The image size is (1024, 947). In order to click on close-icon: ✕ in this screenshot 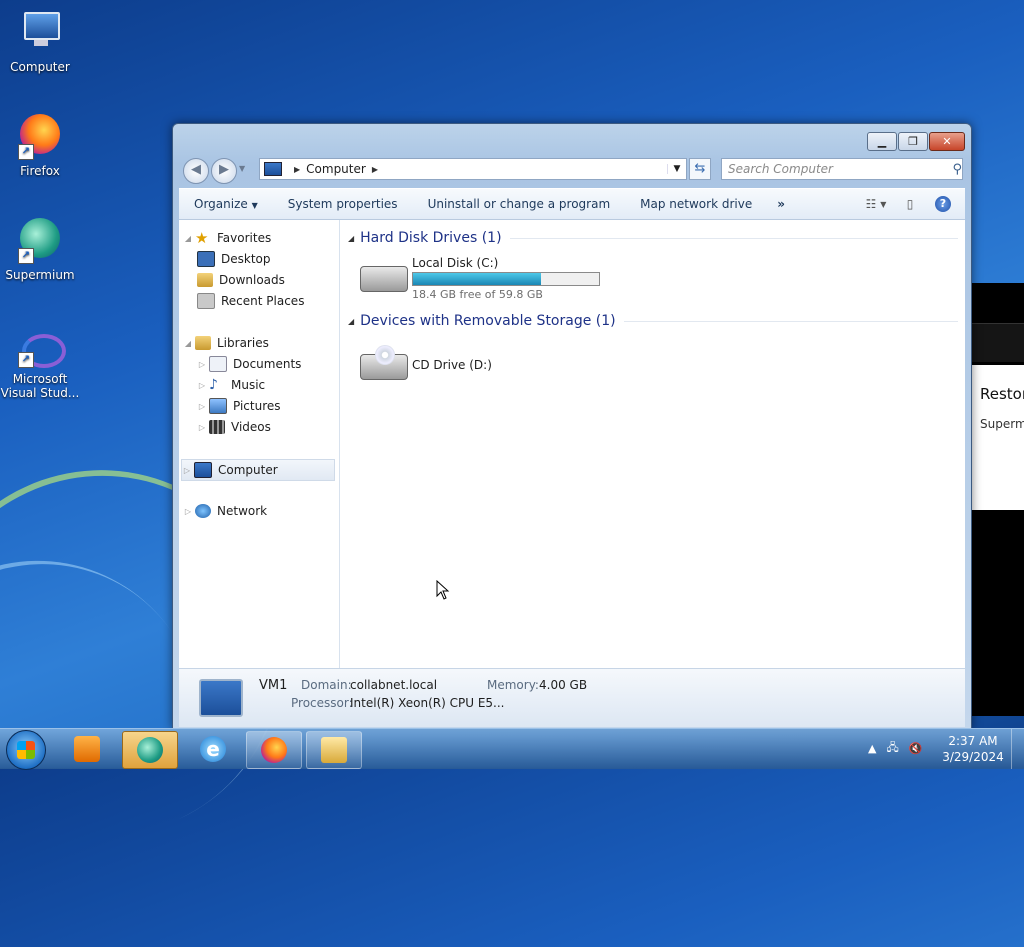, I will do `click(947, 141)`.